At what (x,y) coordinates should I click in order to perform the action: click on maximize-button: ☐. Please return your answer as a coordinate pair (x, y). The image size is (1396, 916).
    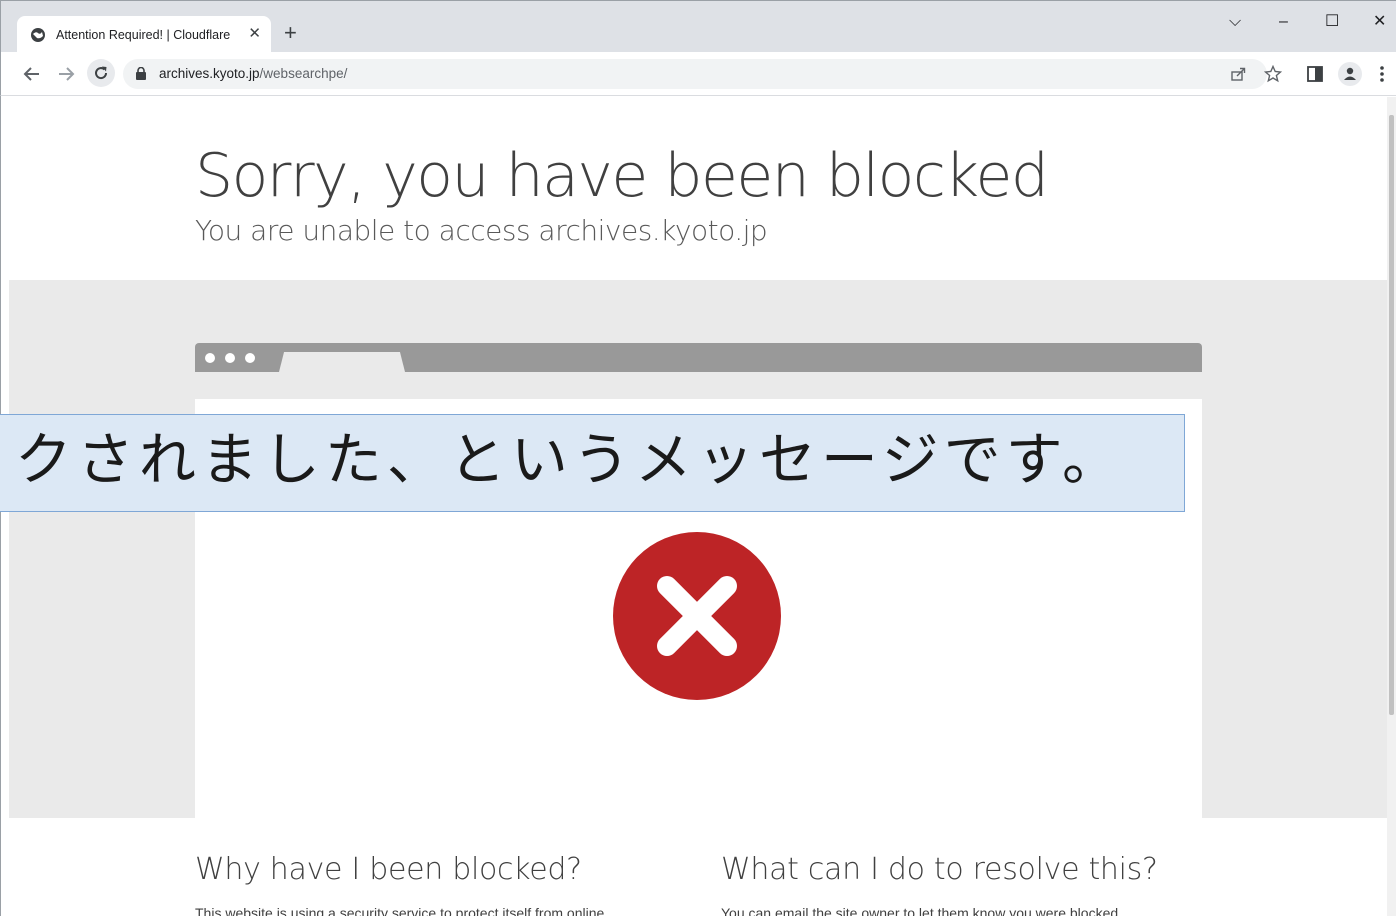
    Looking at the image, I should click on (1332, 22).